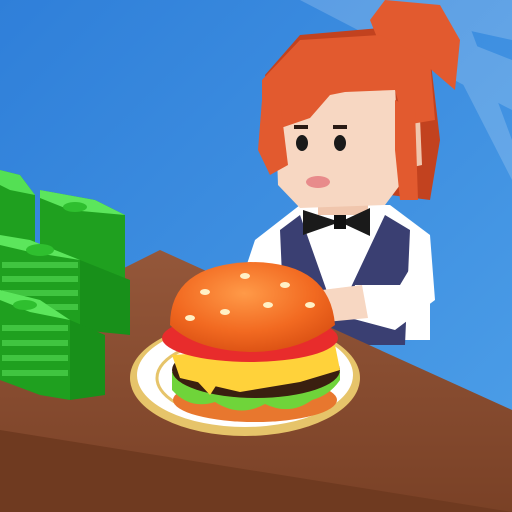  I want to click on waitress-eye-right, so click(340, 143).